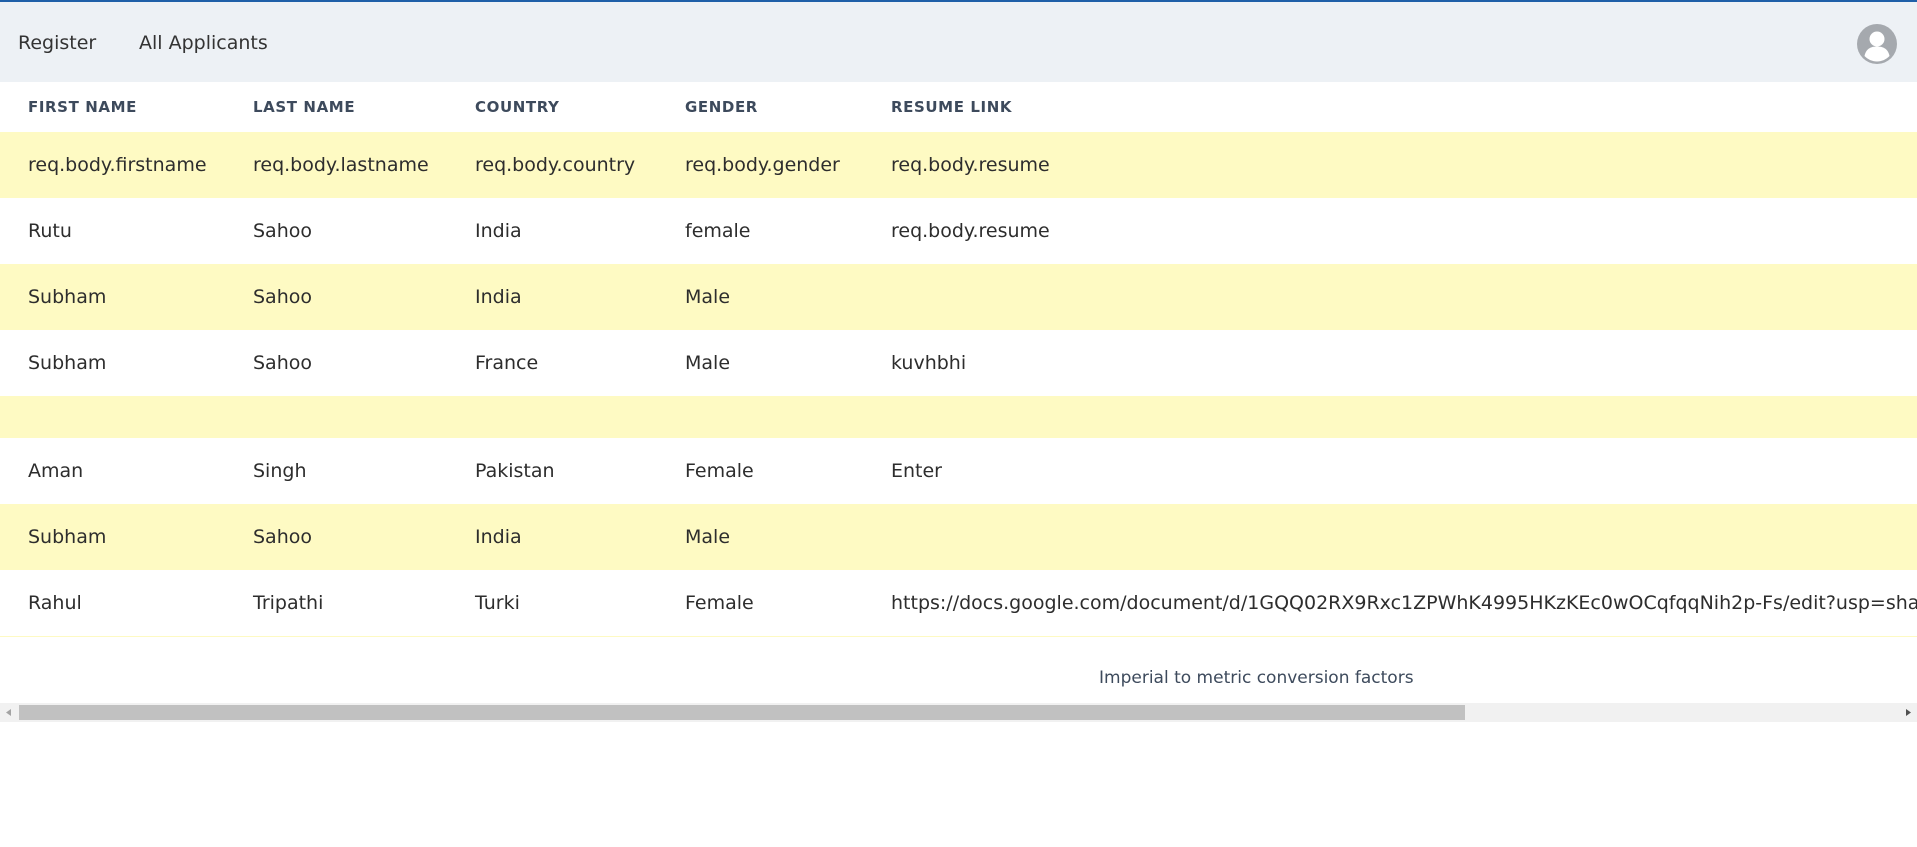 The width and height of the screenshot is (1917, 847). I want to click on all-applicants-link: All Applicants, so click(203, 43).